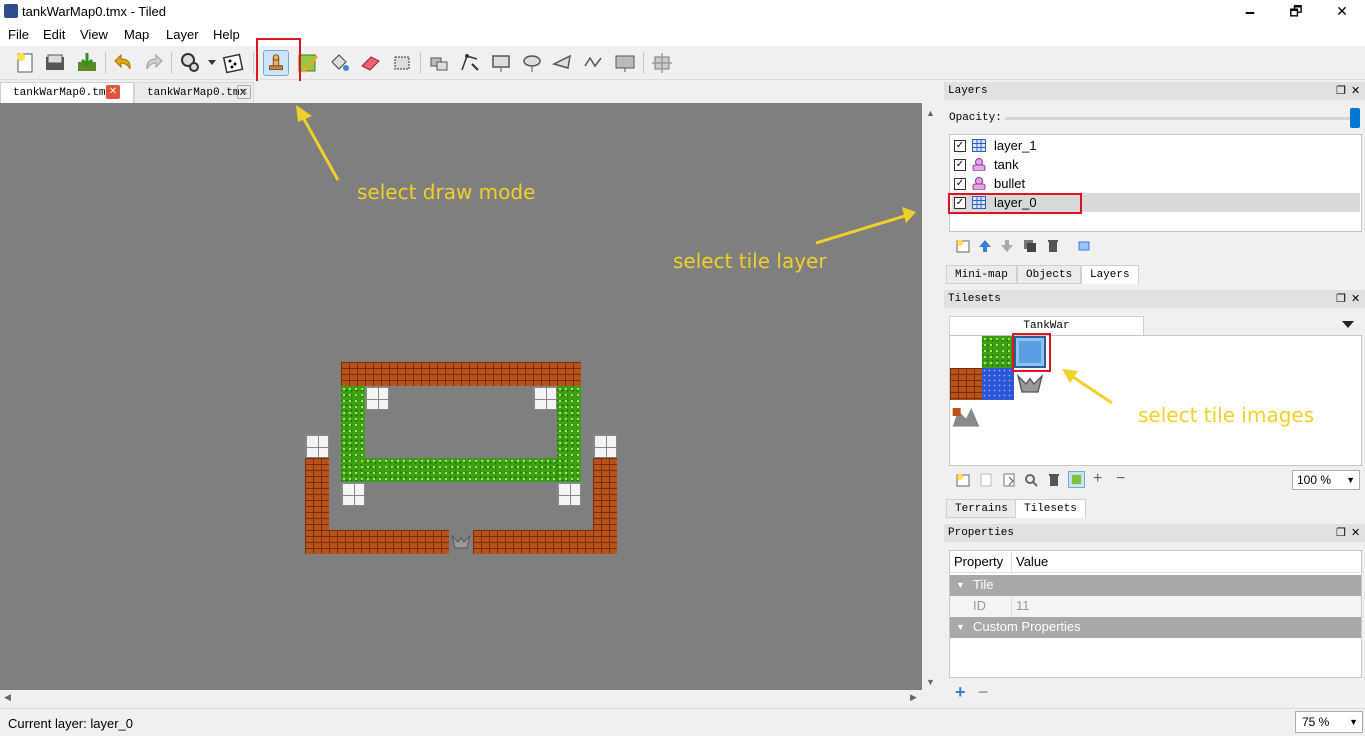  I want to click on edit-polygons-icon, so click(470, 63).